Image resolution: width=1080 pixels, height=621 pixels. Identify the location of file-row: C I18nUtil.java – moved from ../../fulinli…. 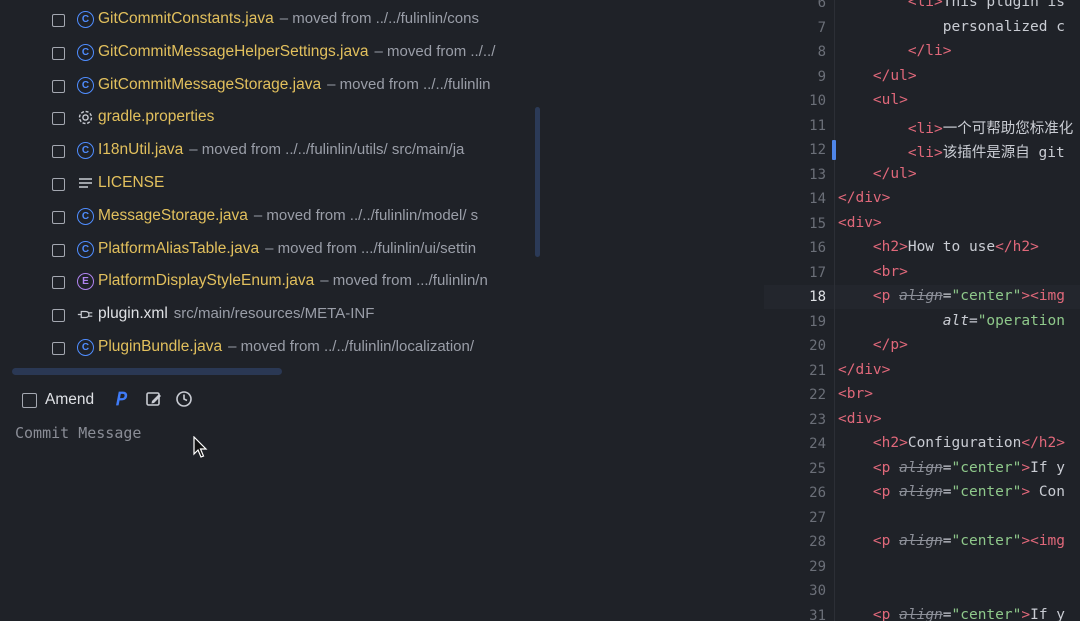
(265, 149).